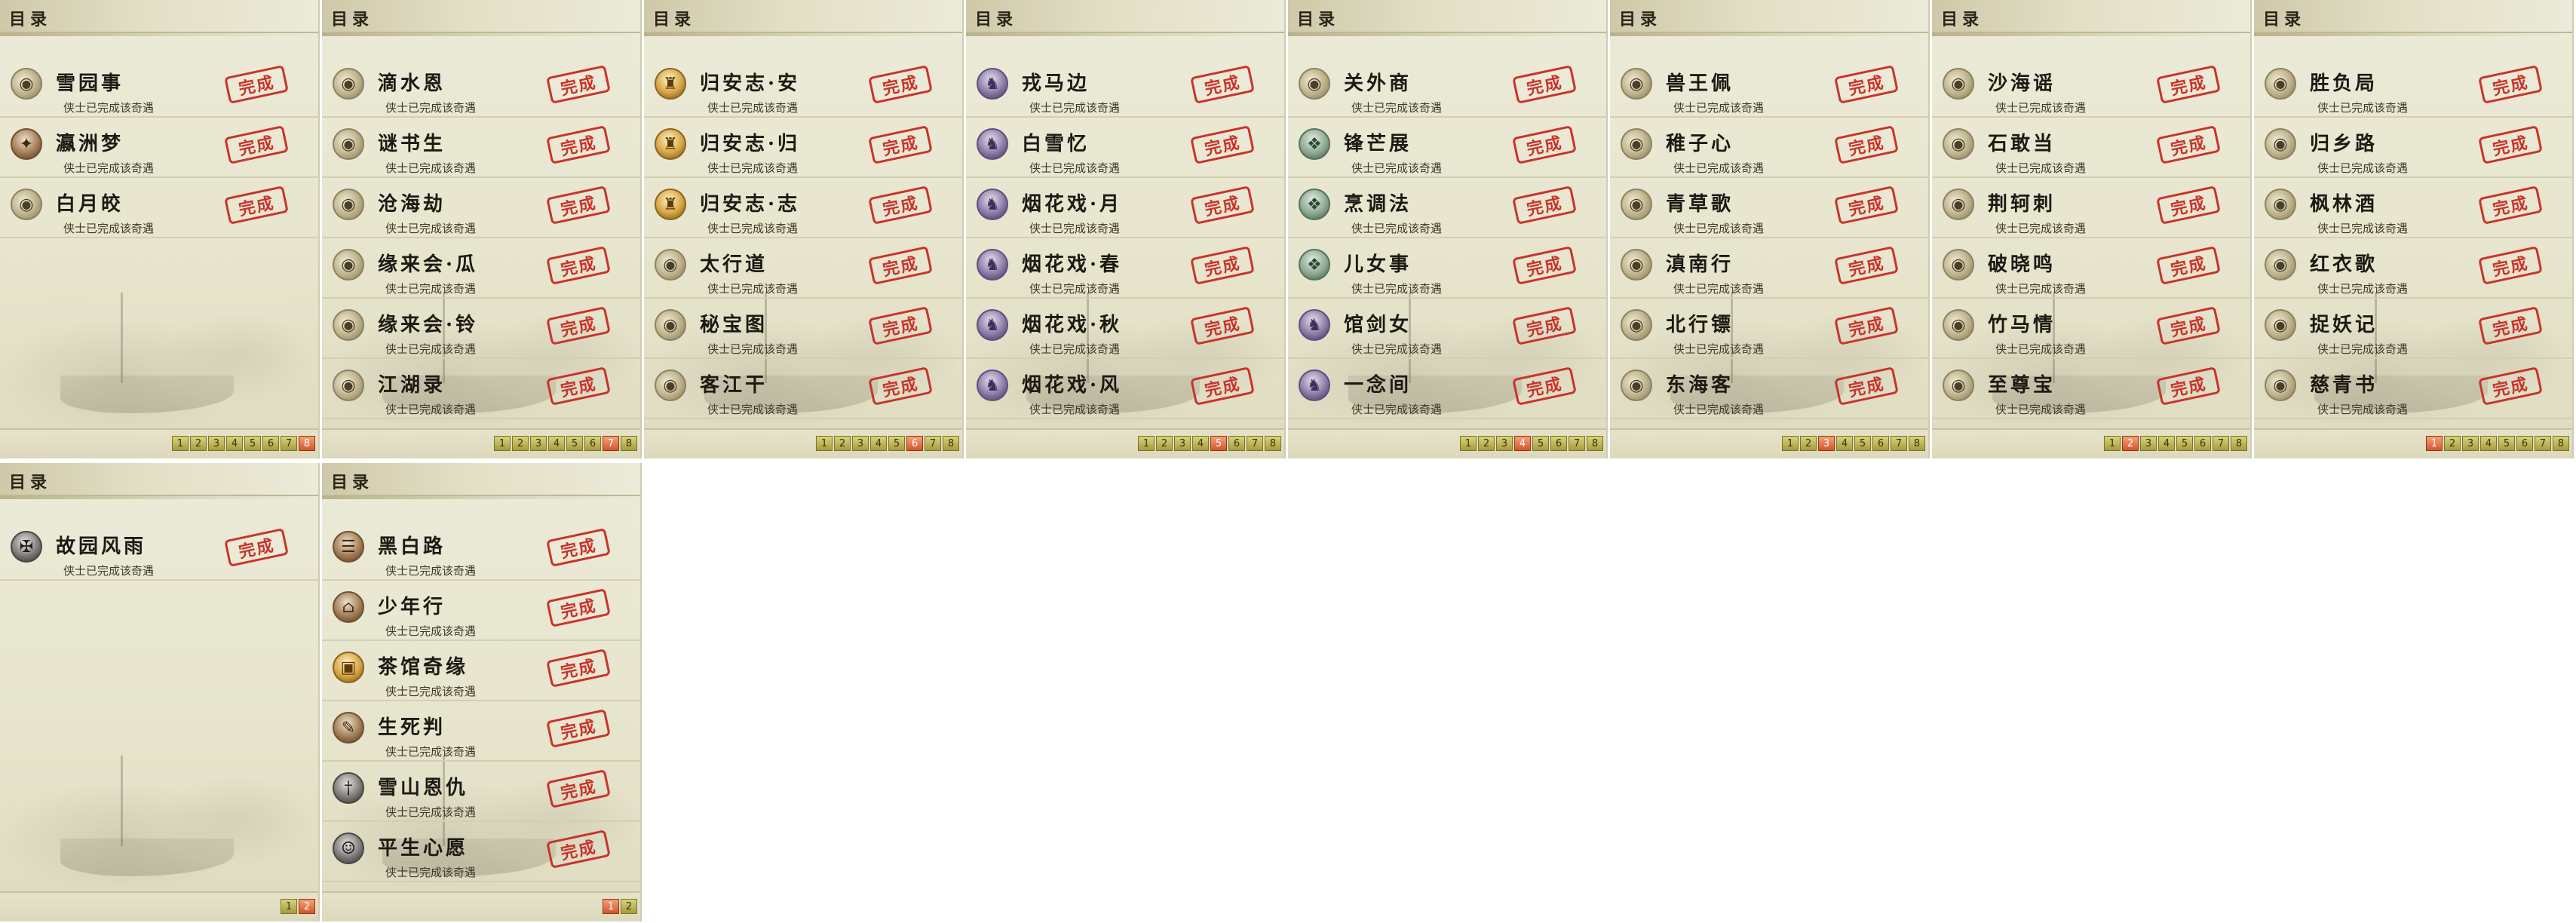 The height and width of the screenshot is (923, 2576). What do you see at coordinates (803, 268) in the screenshot?
I see `adventure-entry: ◉ 太行道 侠士已完成该奇遇 完成` at bounding box center [803, 268].